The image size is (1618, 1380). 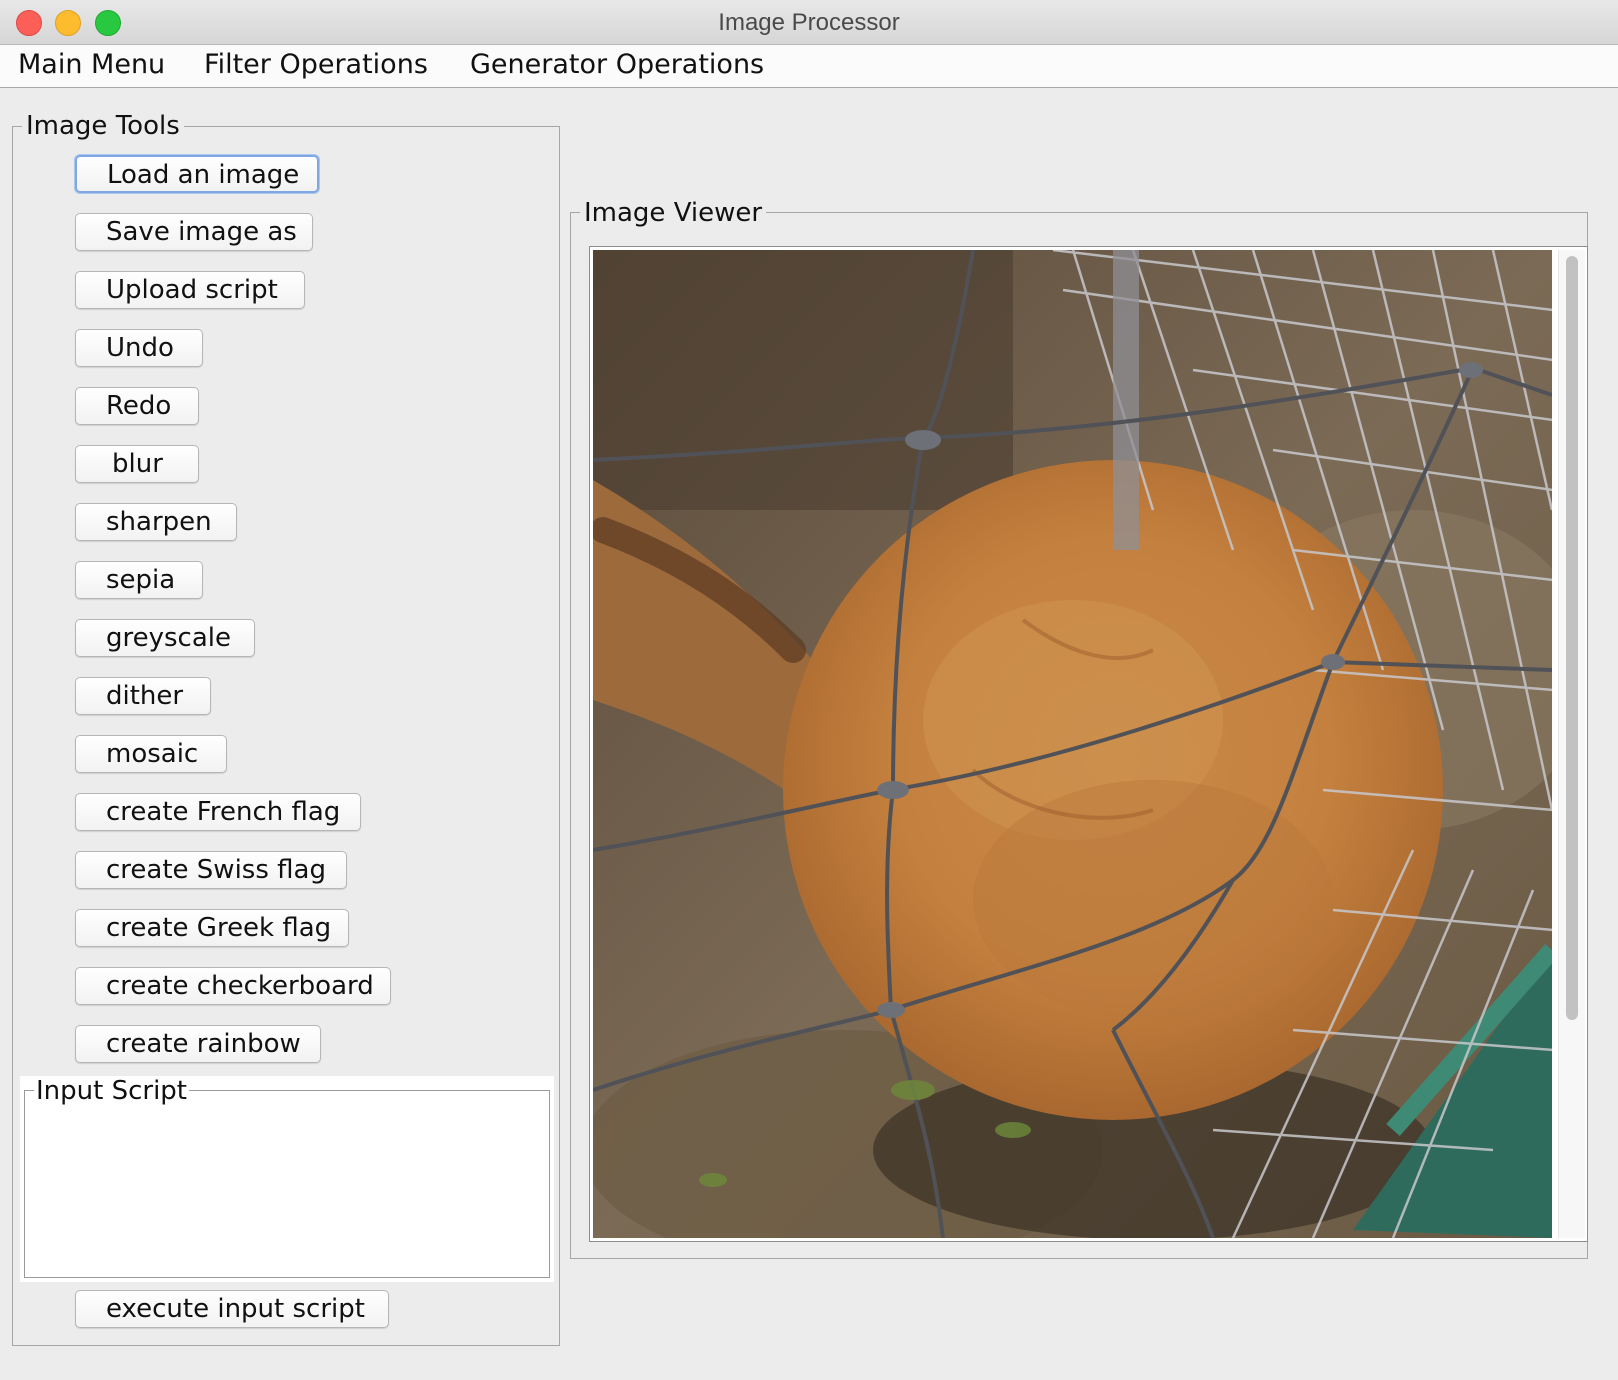 I want to click on create-greek-flag-button: create Greek flag, so click(x=212, y=928).